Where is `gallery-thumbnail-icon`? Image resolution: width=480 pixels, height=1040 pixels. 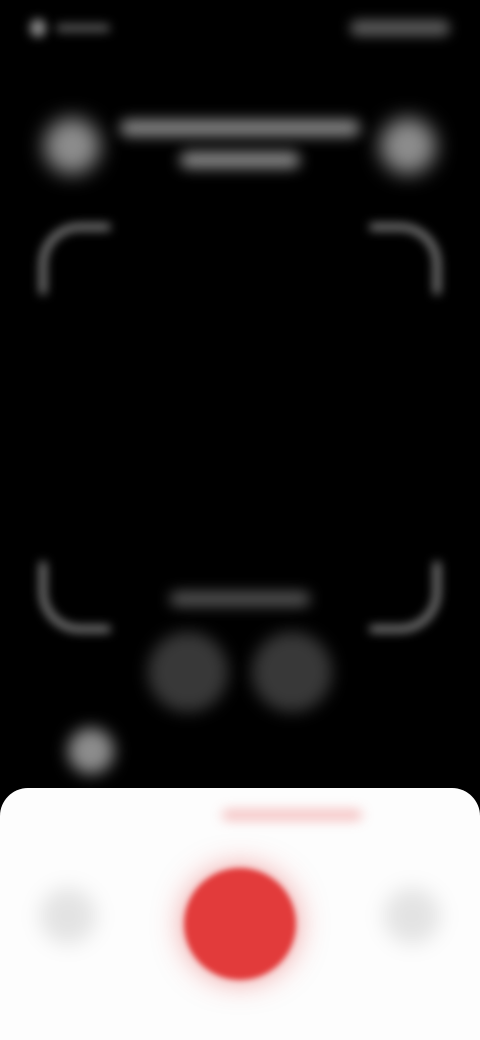
gallery-thumbnail-icon is located at coordinates (91, 751).